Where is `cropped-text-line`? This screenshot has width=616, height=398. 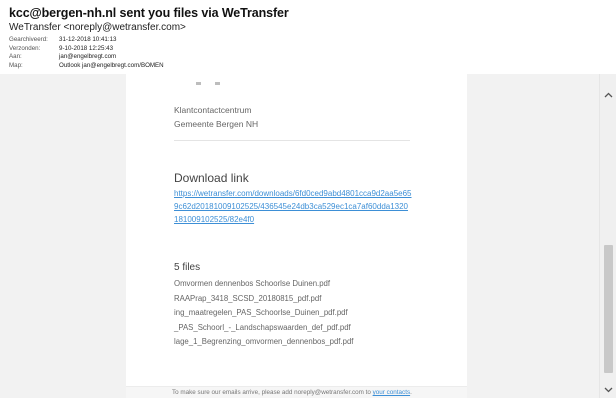 cropped-text-line is located at coordinates (216, 79).